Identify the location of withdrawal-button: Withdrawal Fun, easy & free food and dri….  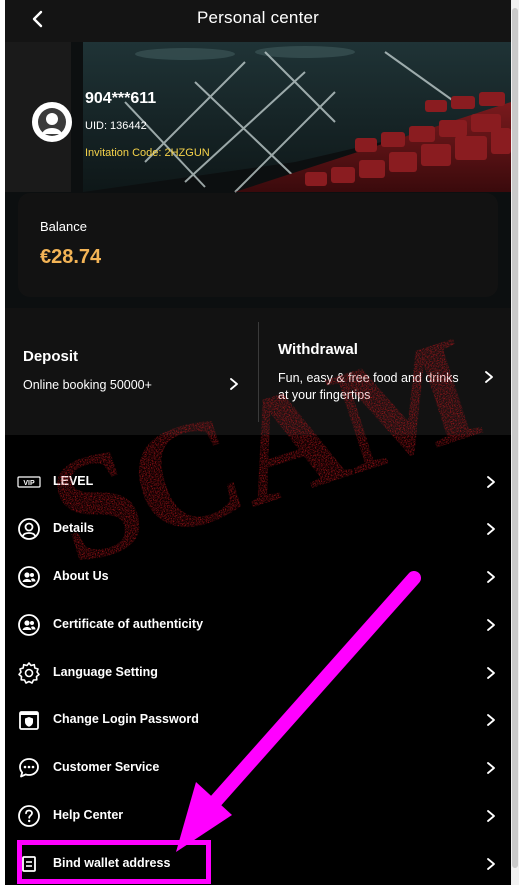
(384, 371).